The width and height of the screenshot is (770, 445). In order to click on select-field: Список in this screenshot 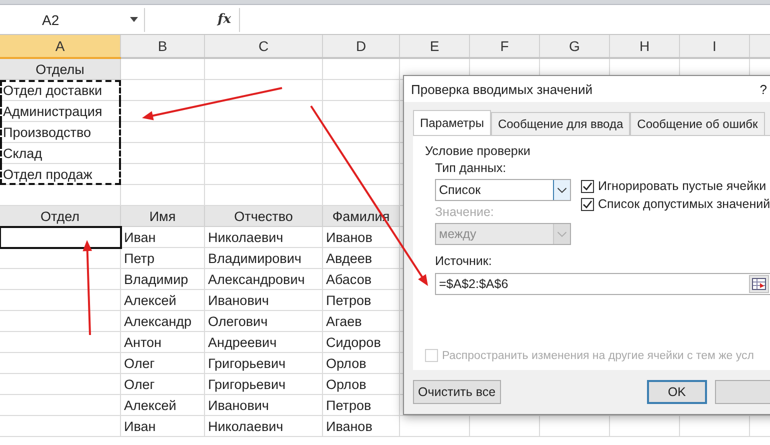, I will do `click(503, 190)`.